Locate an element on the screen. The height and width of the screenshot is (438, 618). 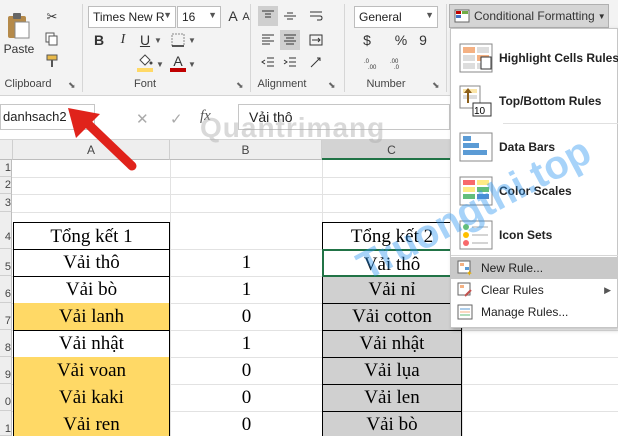
italic-button: I is located at coordinates (123, 40).